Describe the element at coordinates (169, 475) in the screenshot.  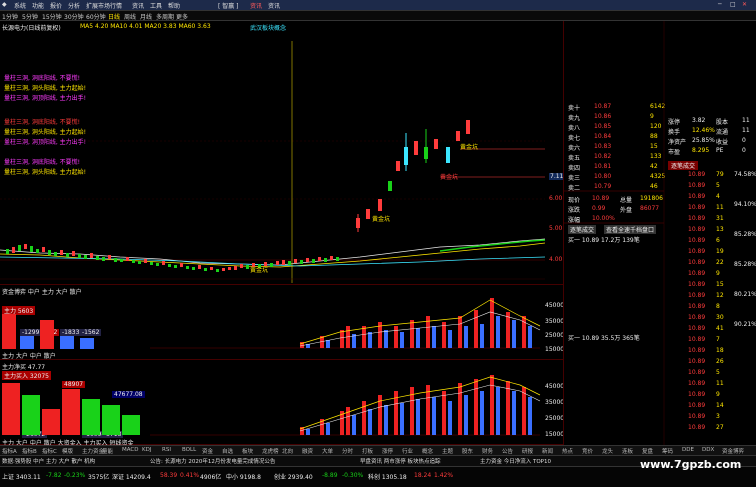
I see `index-sz-change: 58.39` at that location.